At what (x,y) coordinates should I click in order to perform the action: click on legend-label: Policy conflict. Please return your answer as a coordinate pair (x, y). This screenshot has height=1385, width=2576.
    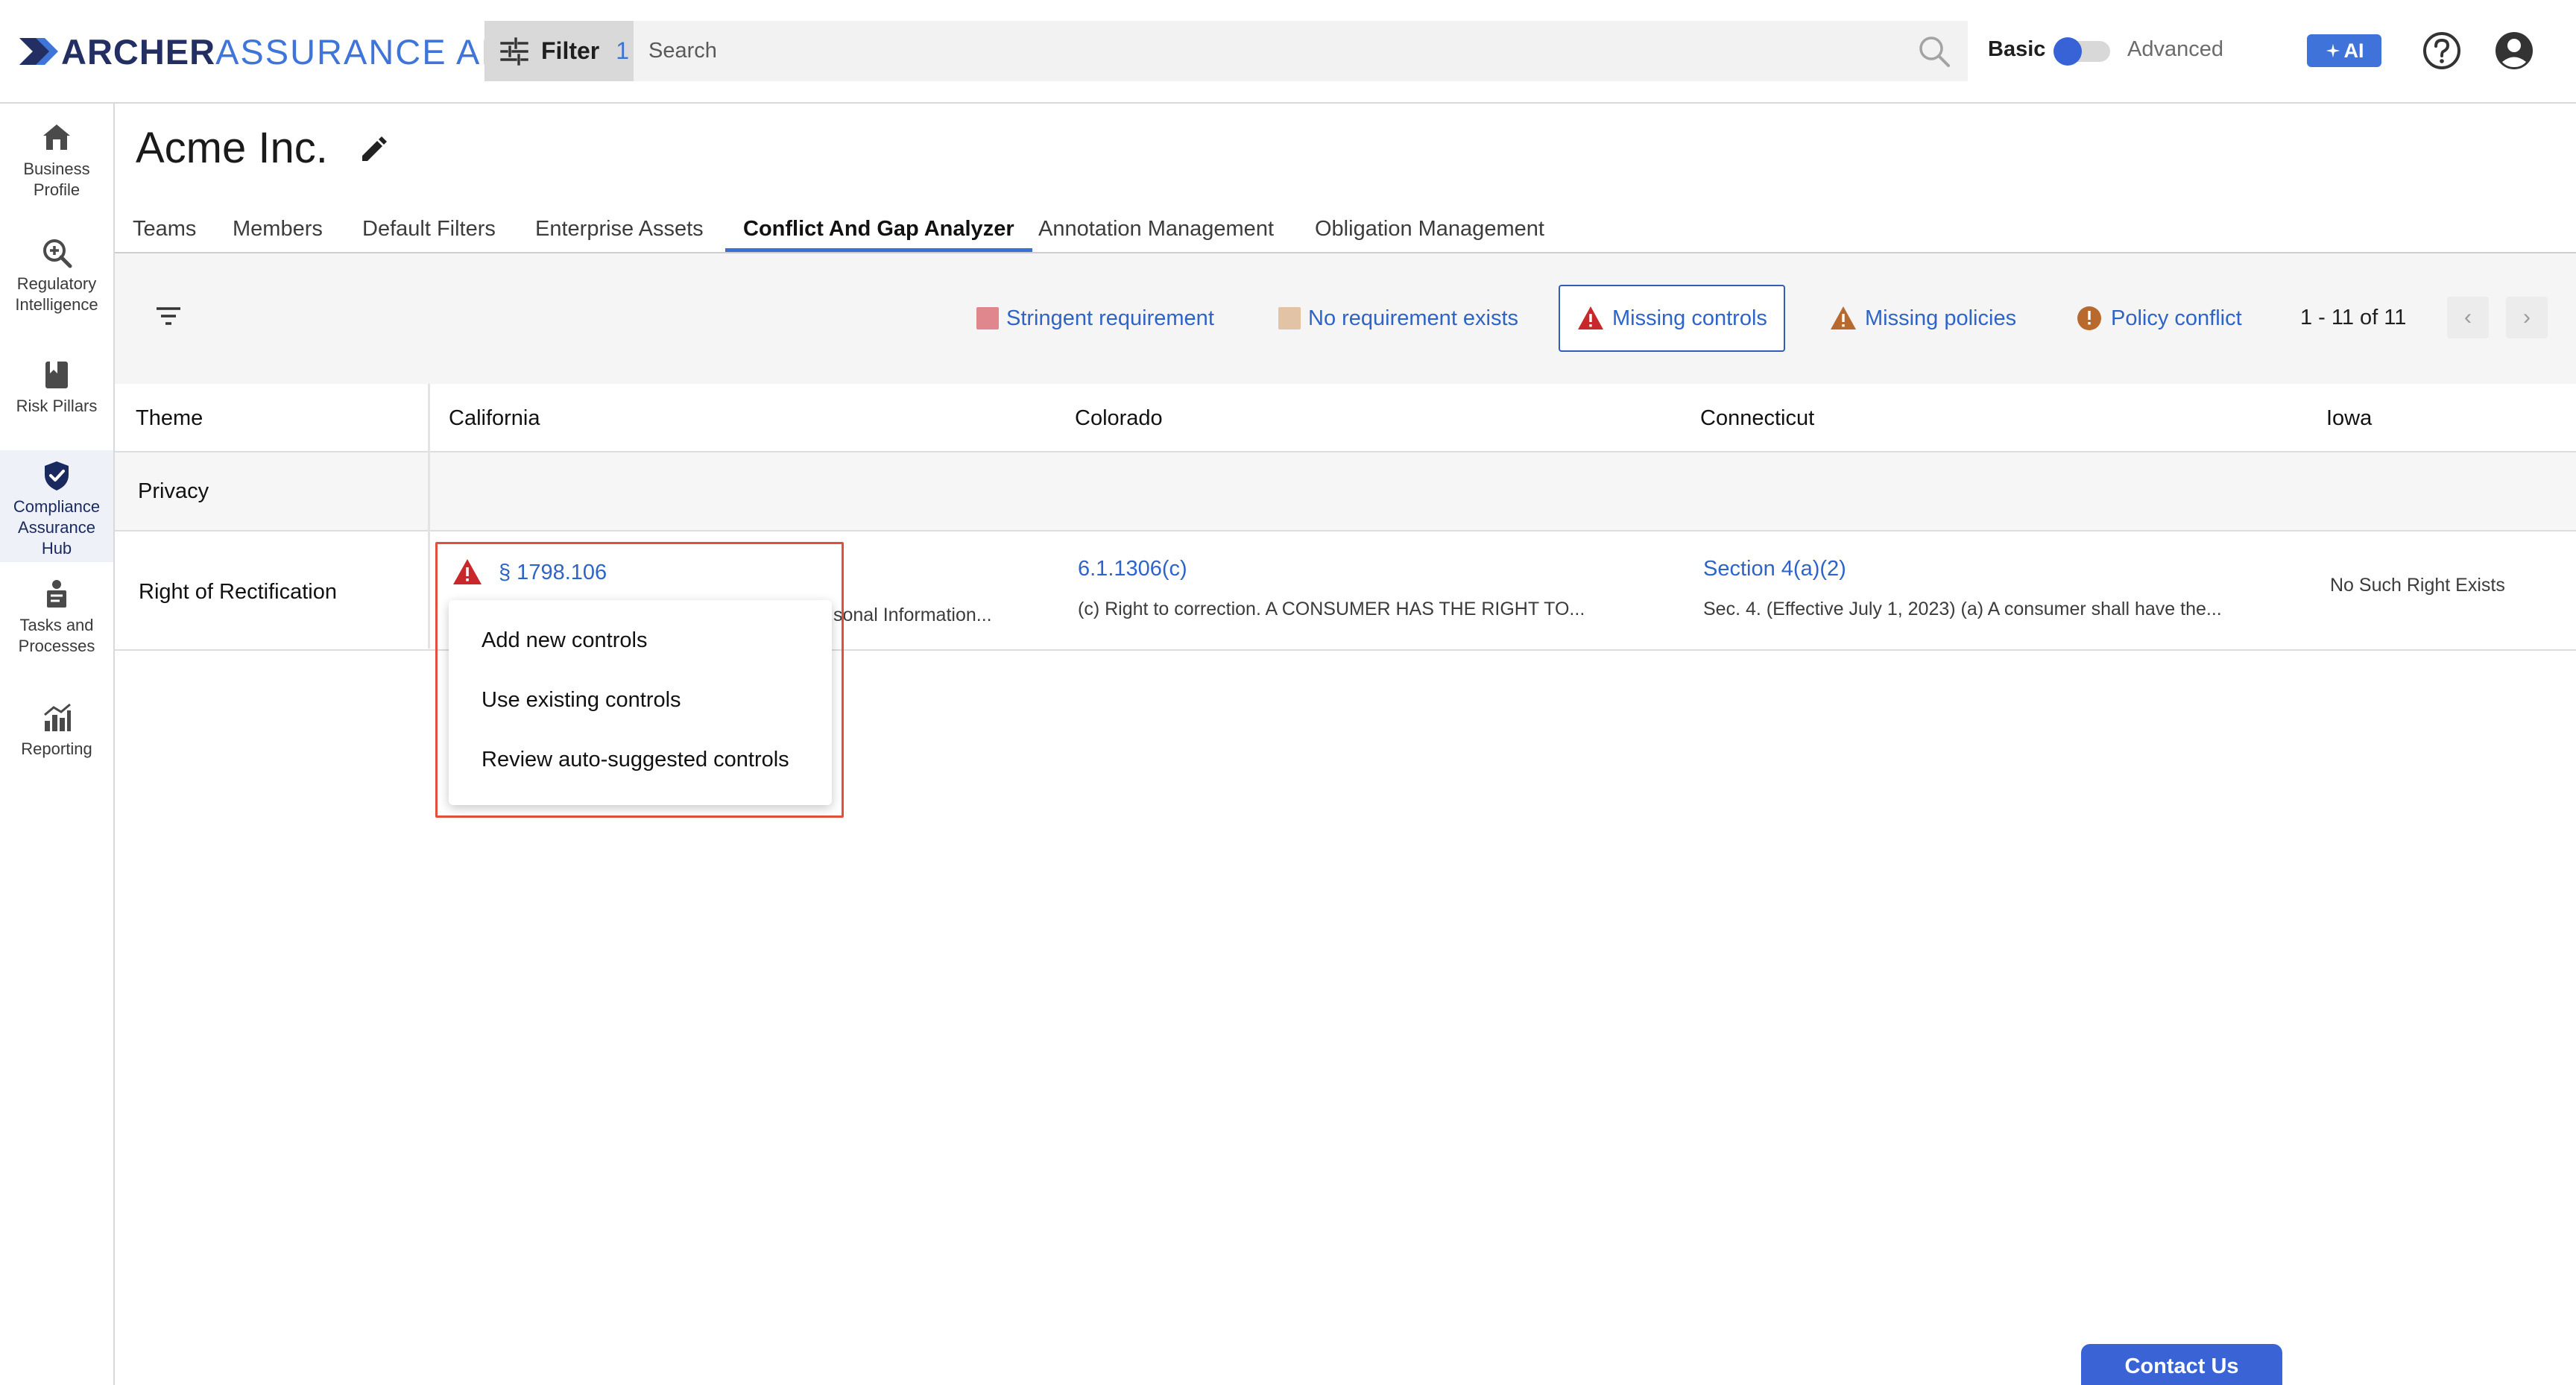
    Looking at the image, I should click on (2176, 318).